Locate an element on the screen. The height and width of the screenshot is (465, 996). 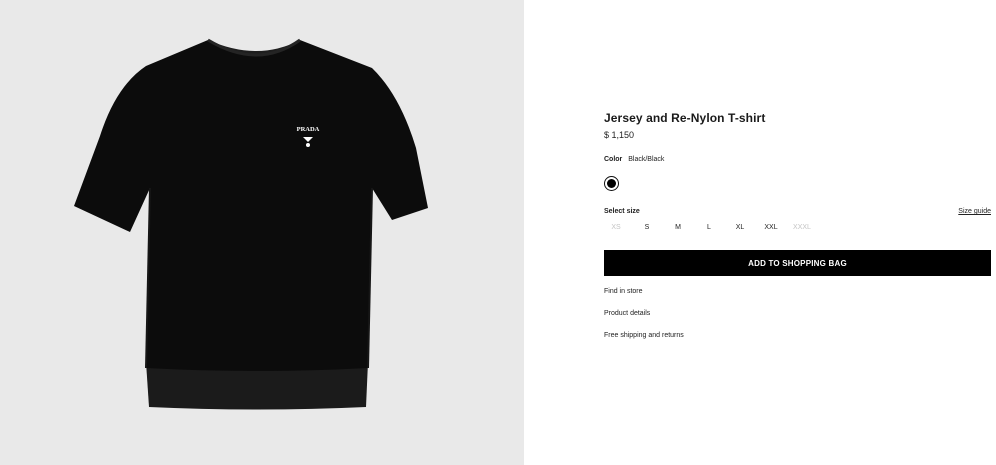
color-swatch-black is located at coordinates (611, 183).